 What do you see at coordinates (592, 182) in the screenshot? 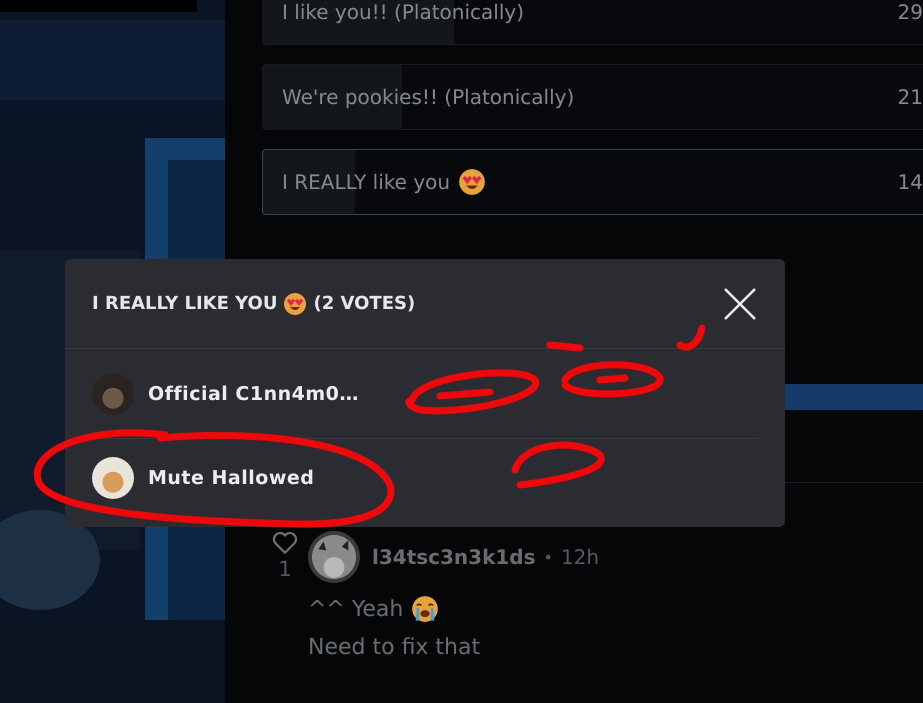
I see `poll-option: I REALLY like you 14` at bounding box center [592, 182].